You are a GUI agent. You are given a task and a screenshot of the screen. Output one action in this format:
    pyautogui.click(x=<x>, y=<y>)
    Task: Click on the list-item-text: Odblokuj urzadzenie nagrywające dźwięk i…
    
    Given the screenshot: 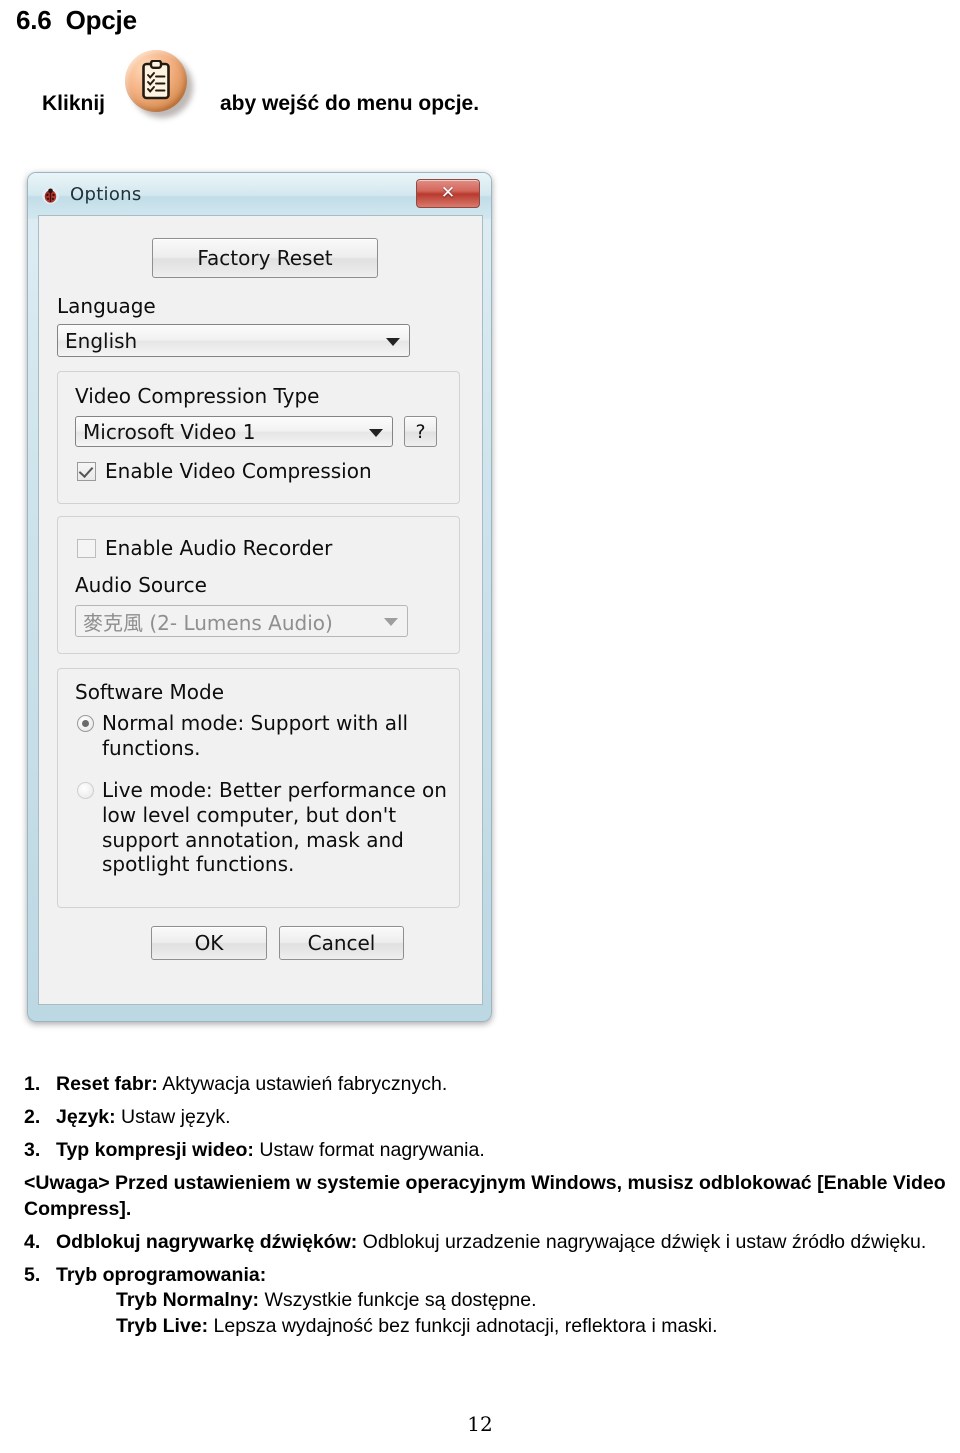 What is the action you would take?
    pyautogui.click(x=642, y=1241)
    